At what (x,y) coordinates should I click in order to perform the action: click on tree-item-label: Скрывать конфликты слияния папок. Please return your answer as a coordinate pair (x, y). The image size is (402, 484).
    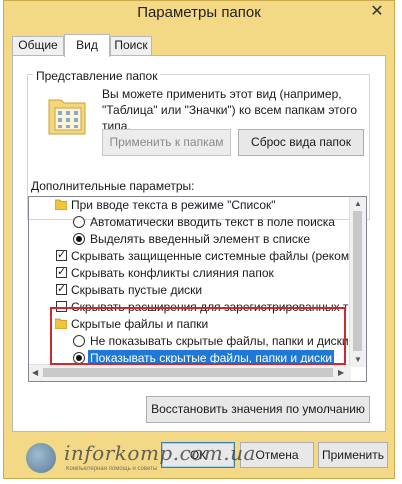
    Looking at the image, I should click on (172, 273).